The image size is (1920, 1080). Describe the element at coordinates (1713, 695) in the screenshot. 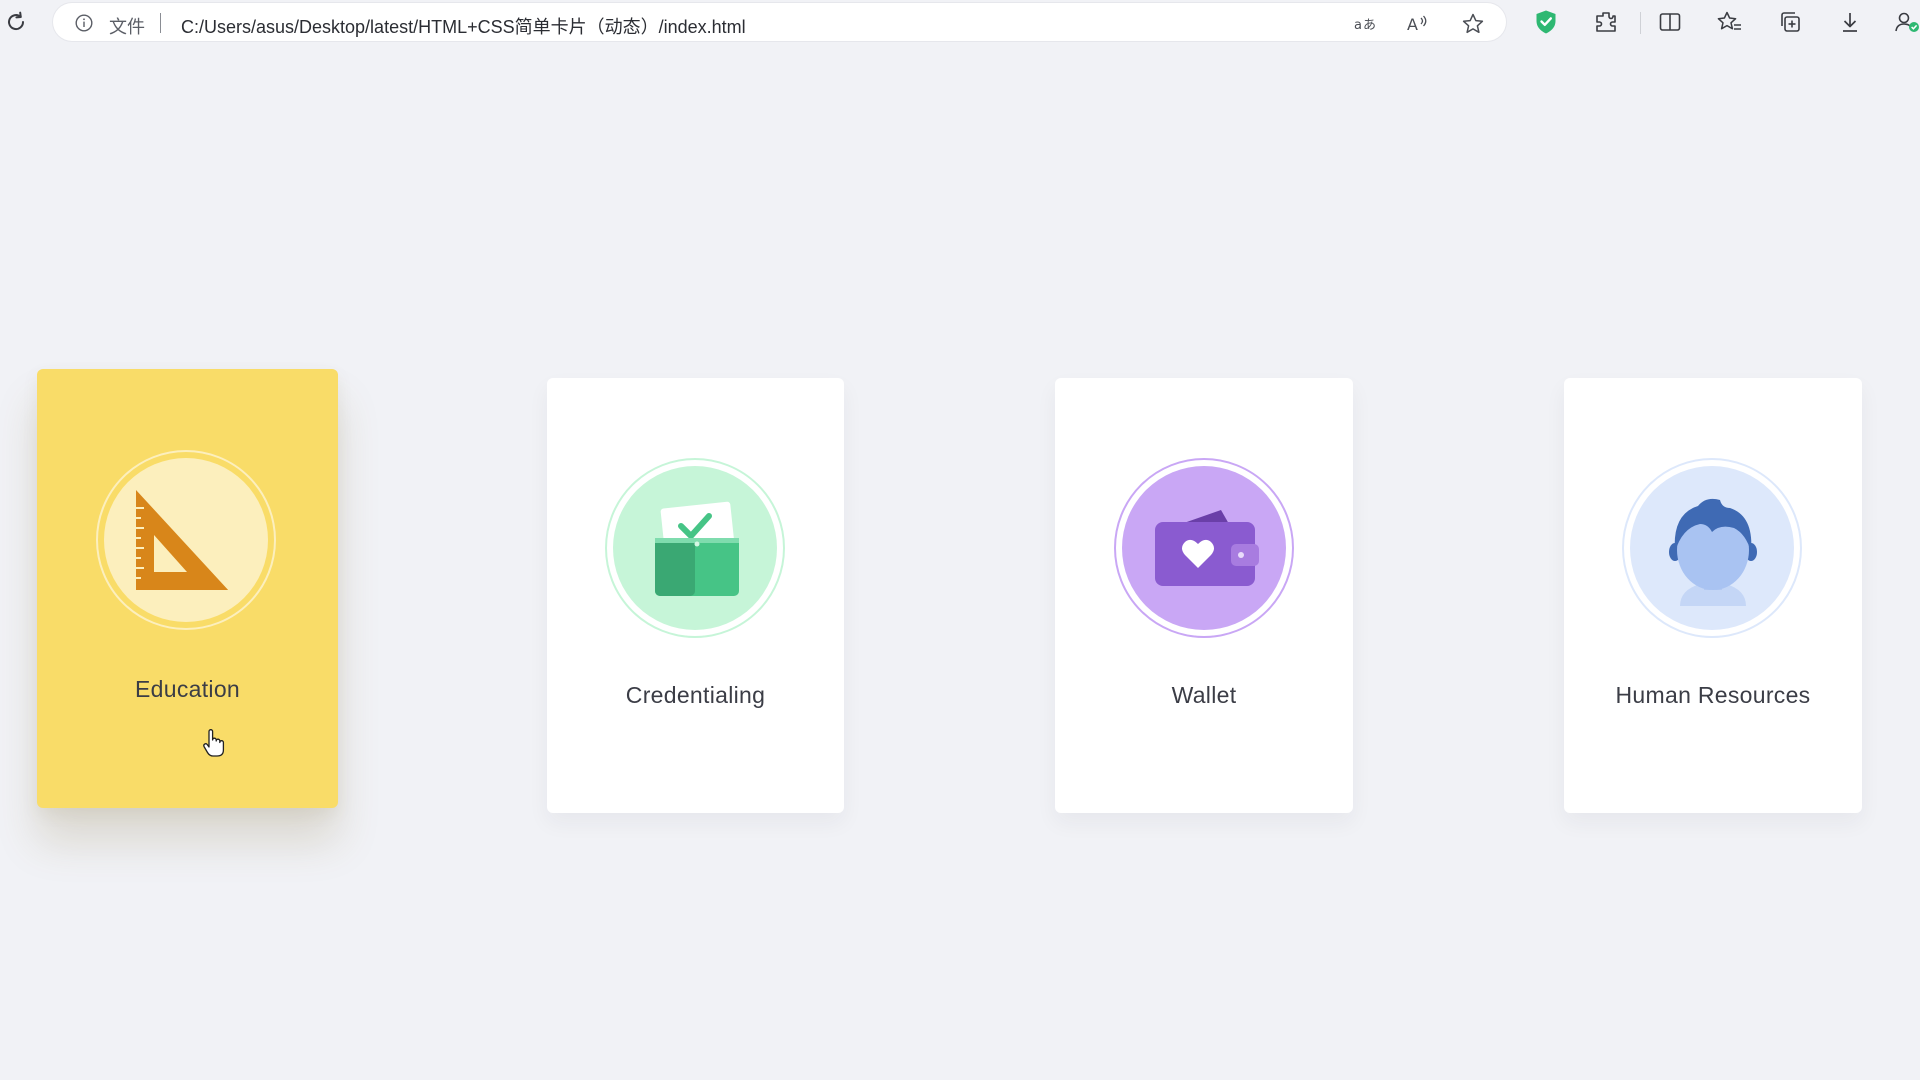

I see `card-label: Human Resources` at that location.